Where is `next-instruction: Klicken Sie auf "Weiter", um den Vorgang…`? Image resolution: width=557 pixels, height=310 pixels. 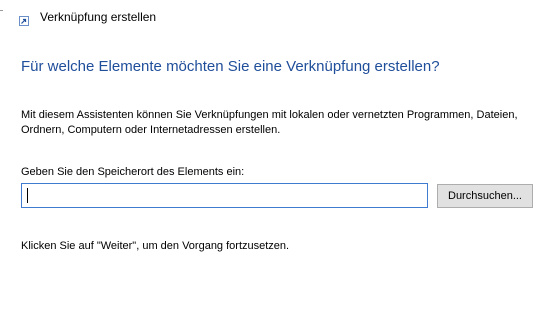 next-instruction: Klicken Sie auf "Weiter", um den Vorgang… is located at coordinates (155, 246).